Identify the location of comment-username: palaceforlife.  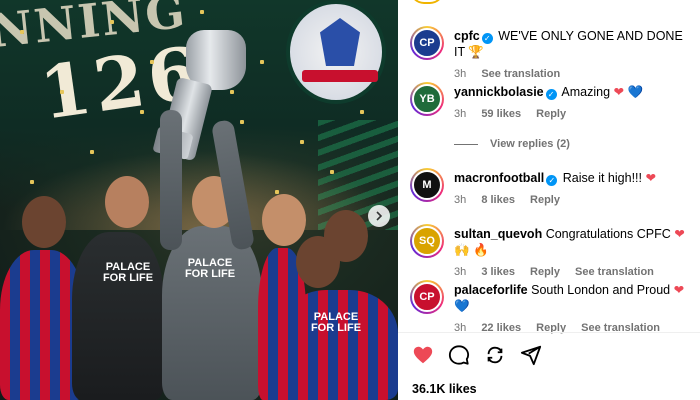
(491, 290).